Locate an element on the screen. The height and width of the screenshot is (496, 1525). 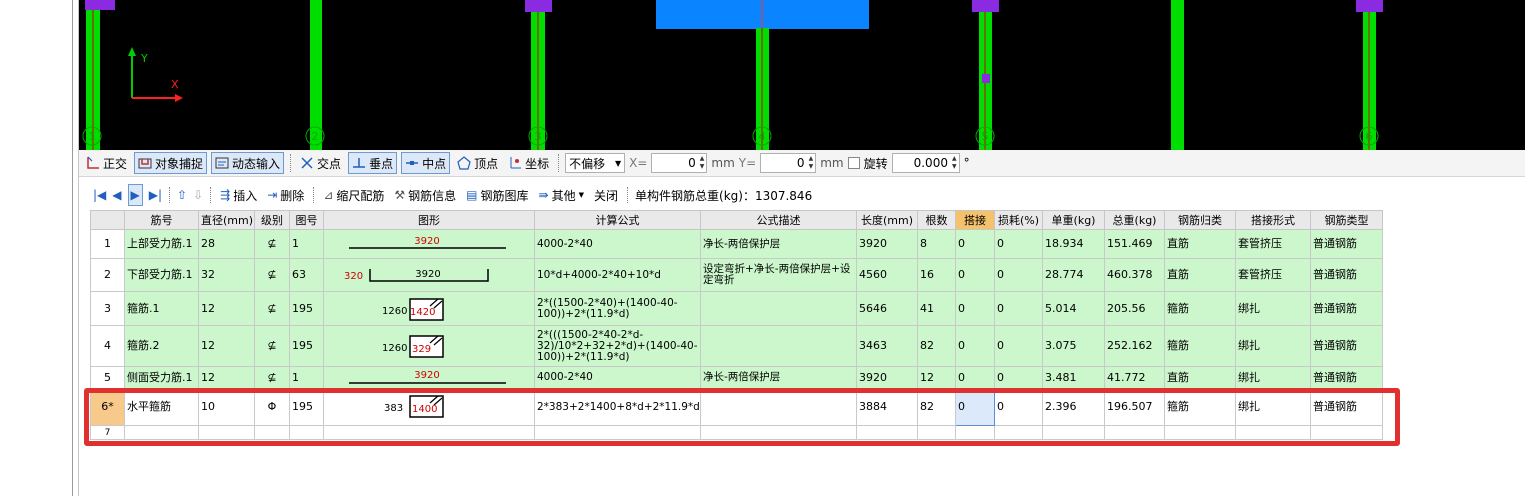
cell-count: 8 is located at coordinates (936, 244).